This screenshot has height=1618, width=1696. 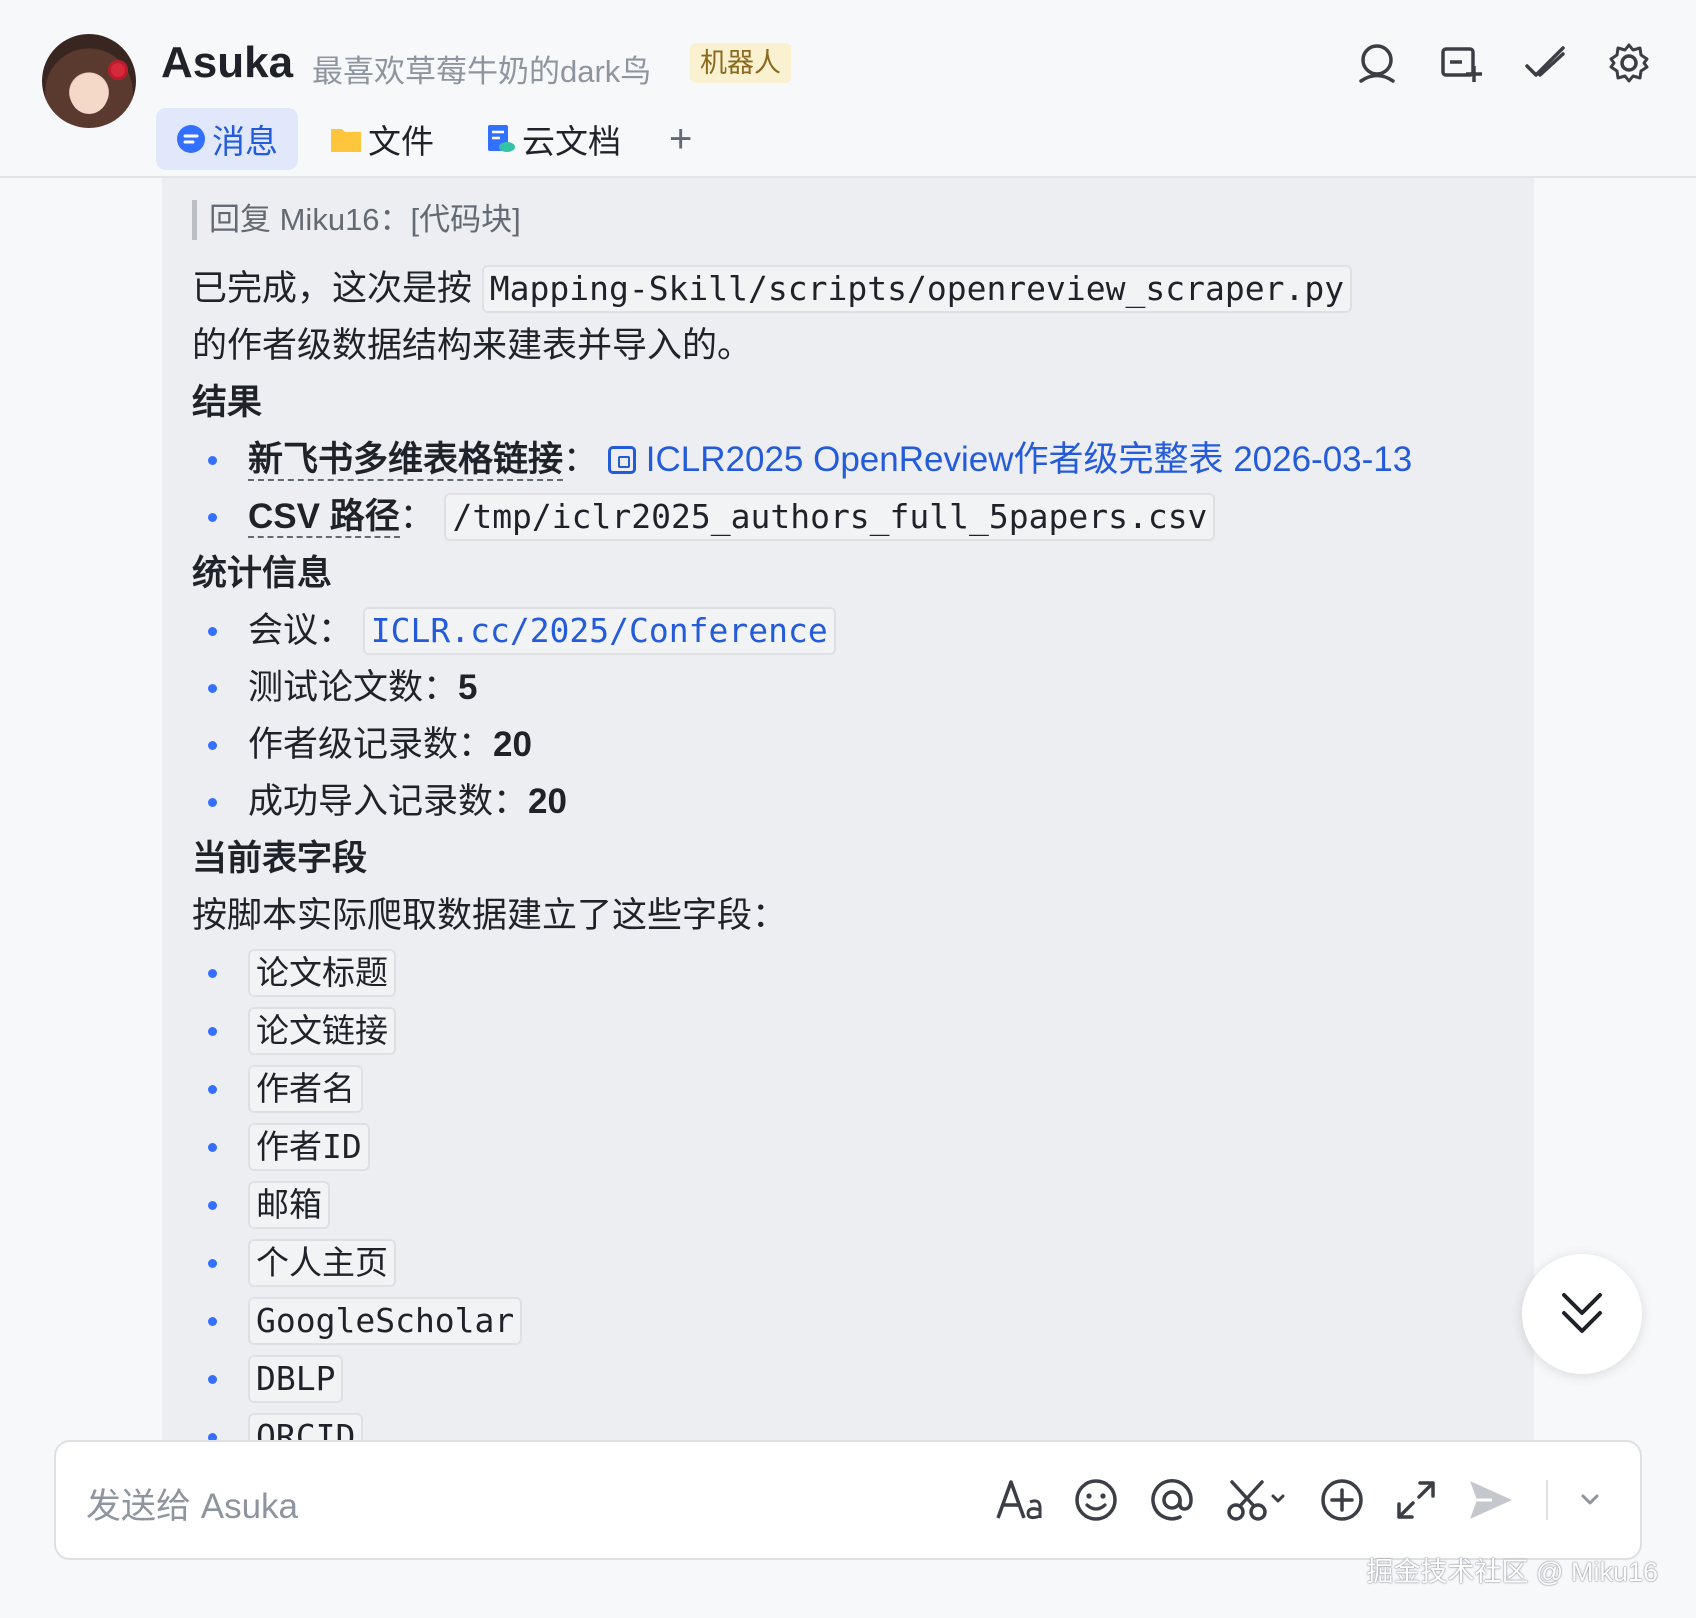 I want to click on bitable-link: ICLR2025 OpenReview作者级完整表 2026-03-13, so click(x=1009, y=459).